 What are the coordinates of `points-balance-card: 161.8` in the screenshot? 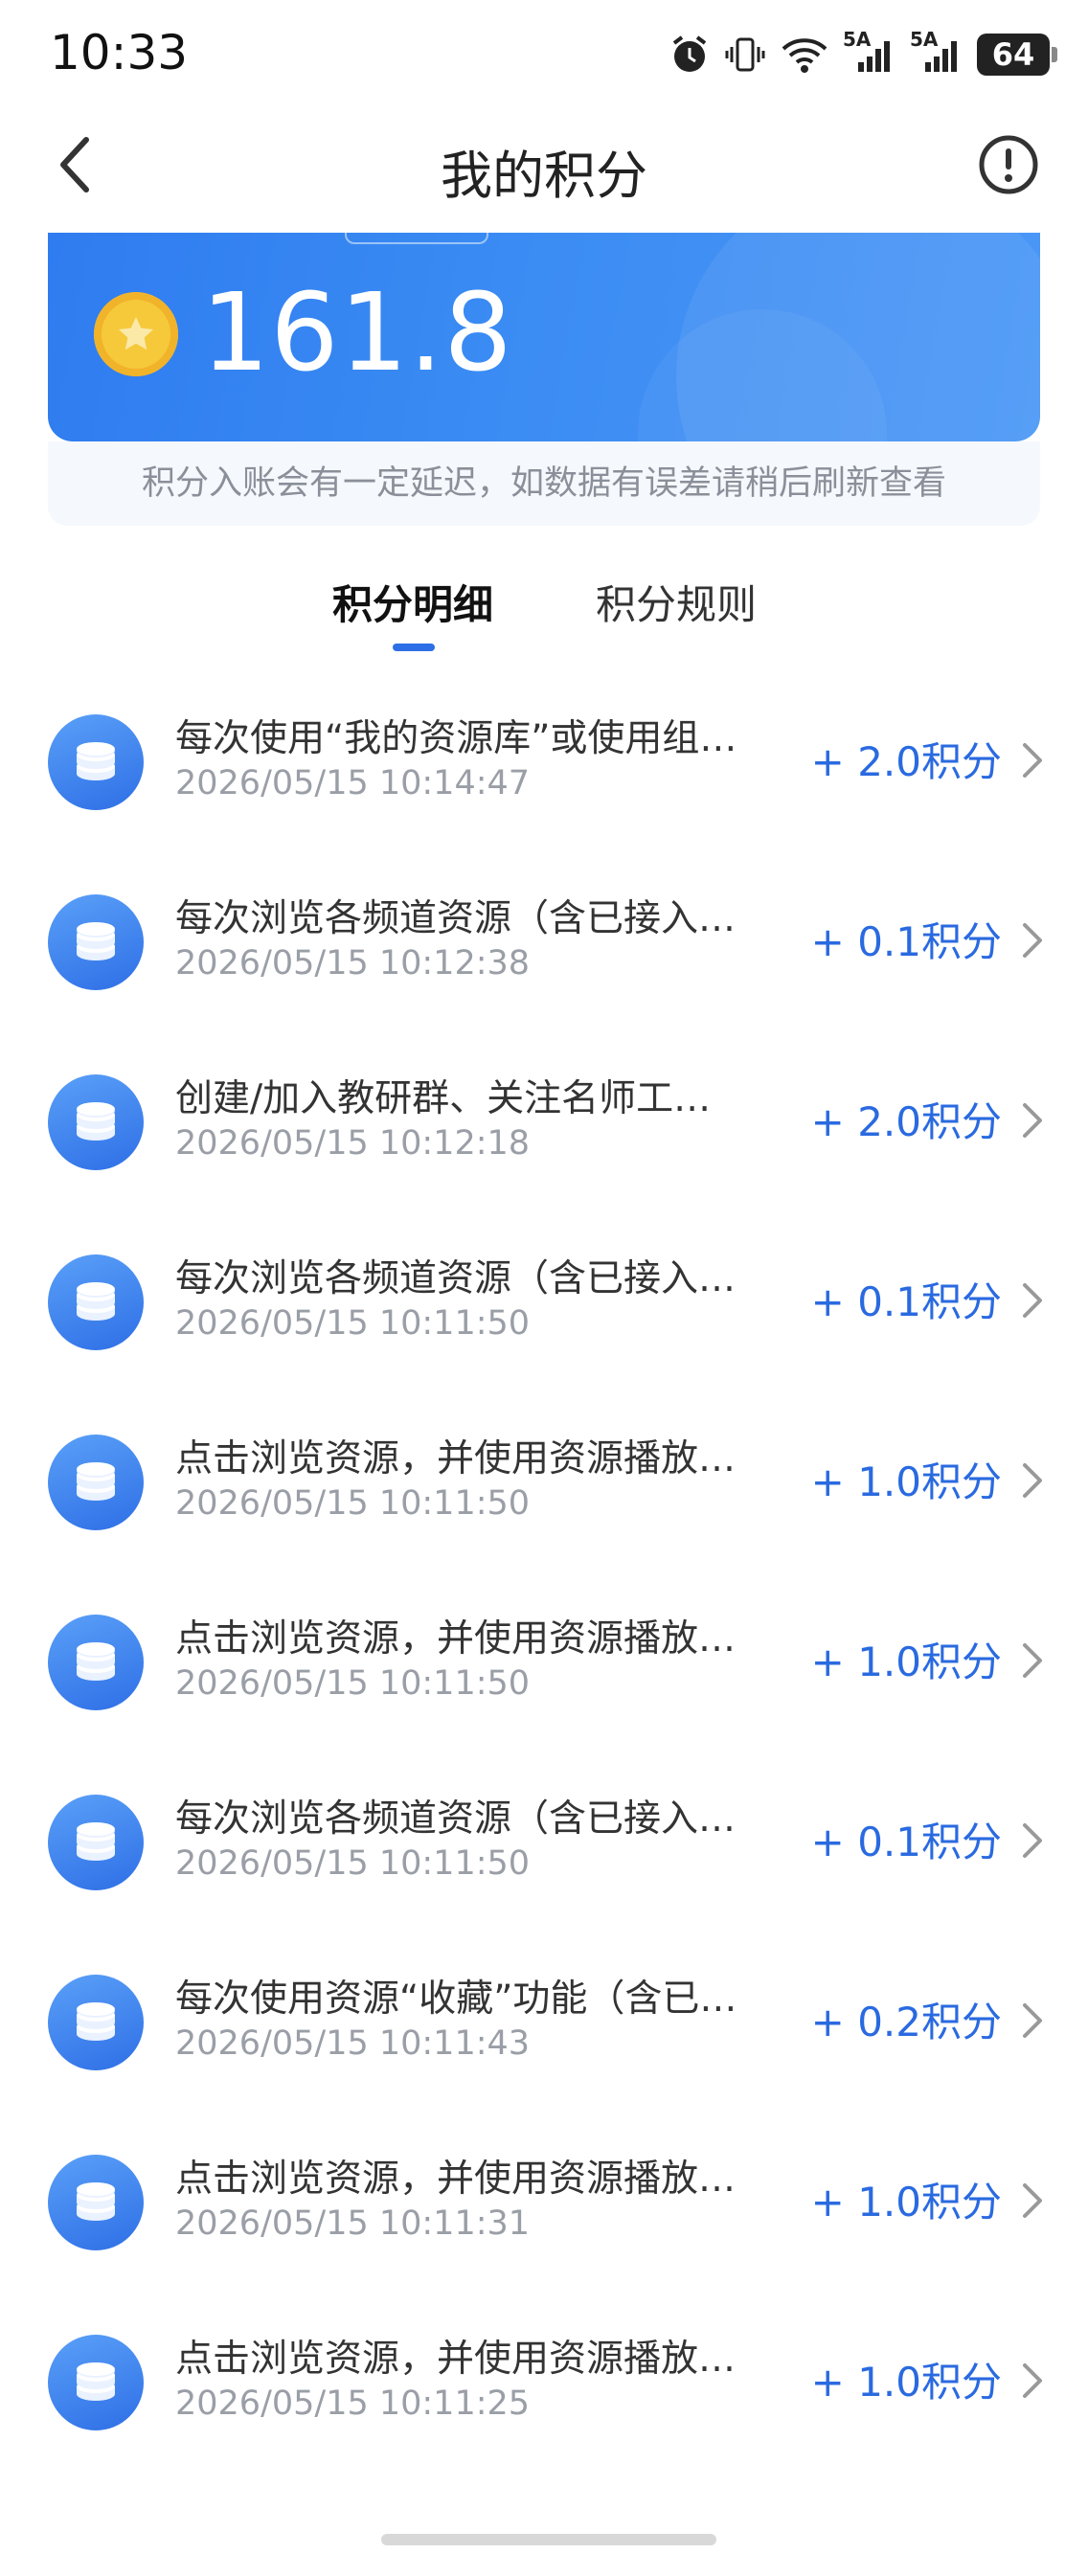 It's located at (544, 337).